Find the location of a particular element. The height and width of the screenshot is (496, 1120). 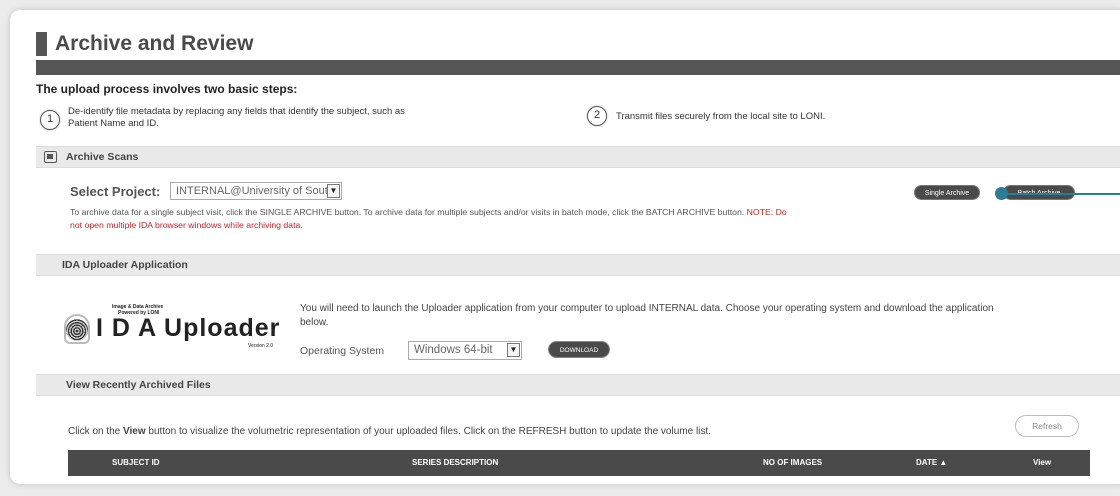

archive-scans-title: Archive Scans is located at coordinates (102, 157).